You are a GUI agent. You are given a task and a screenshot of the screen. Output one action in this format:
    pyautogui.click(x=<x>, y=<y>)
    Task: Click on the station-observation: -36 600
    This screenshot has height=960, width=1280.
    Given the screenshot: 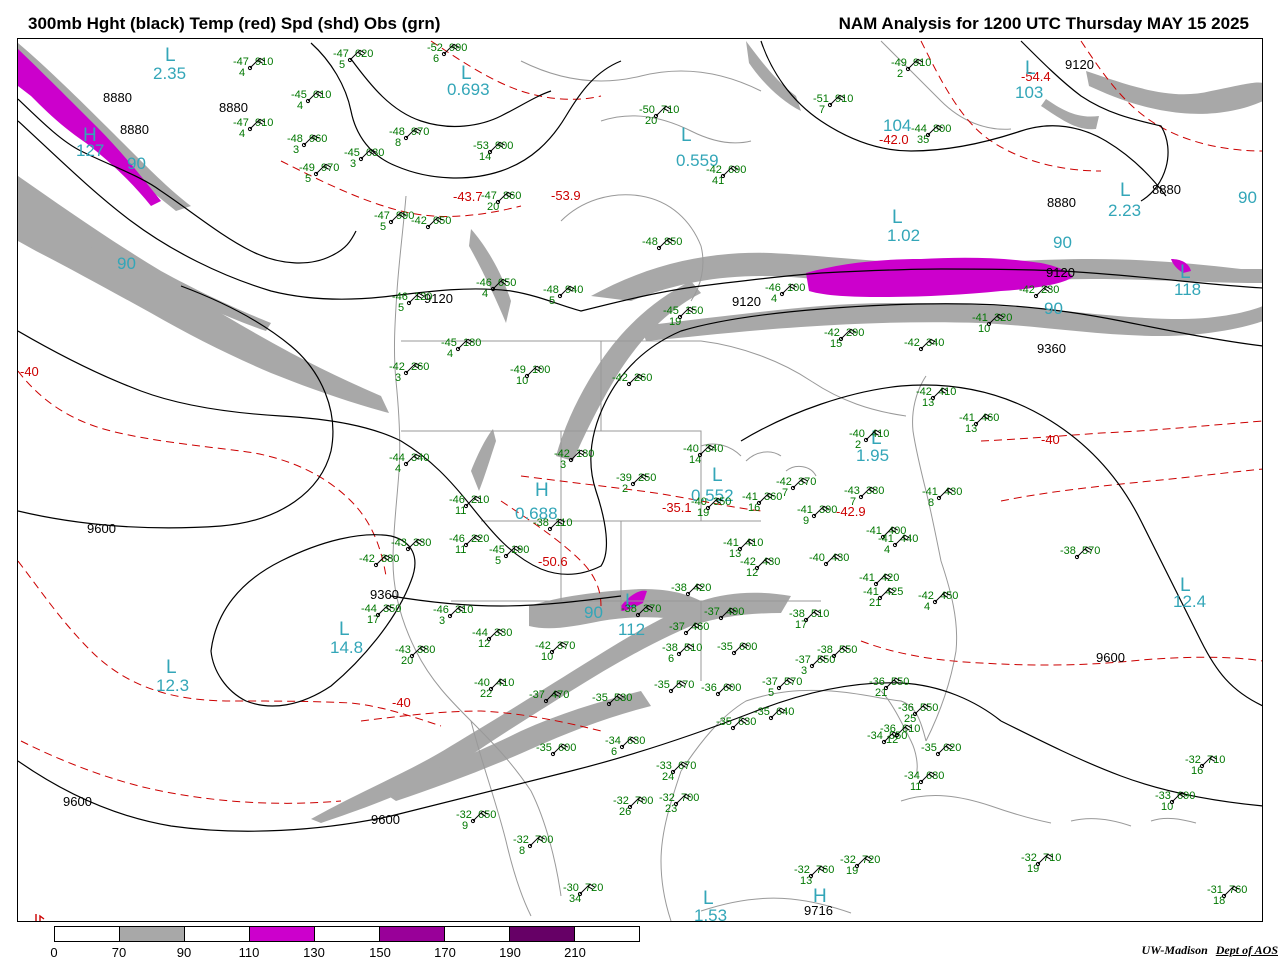 What is the action you would take?
    pyautogui.click(x=721, y=689)
    